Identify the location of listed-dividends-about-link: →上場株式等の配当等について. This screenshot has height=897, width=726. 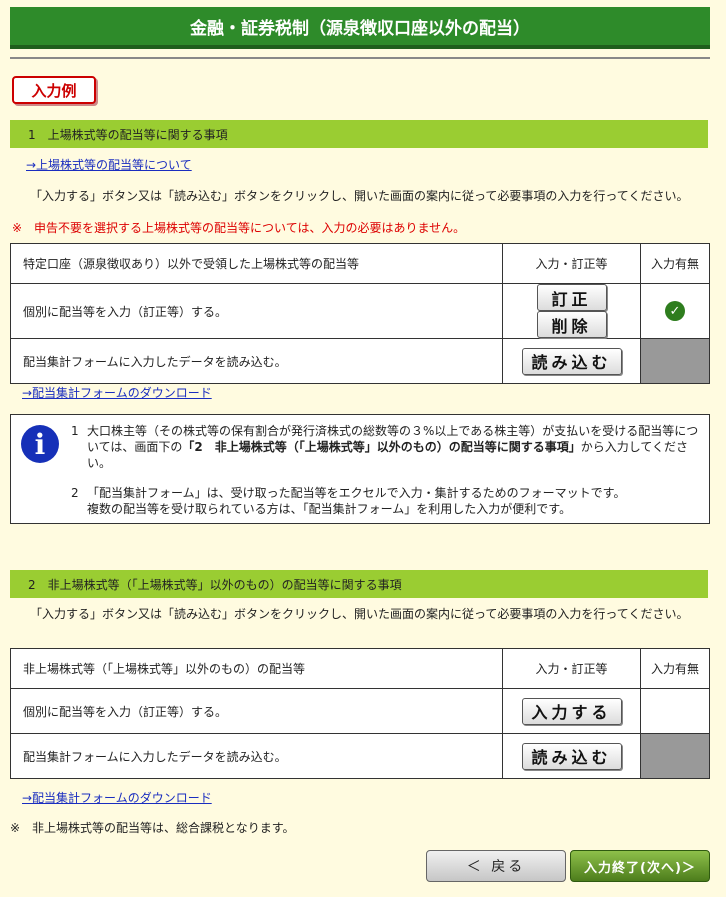
(109, 164).